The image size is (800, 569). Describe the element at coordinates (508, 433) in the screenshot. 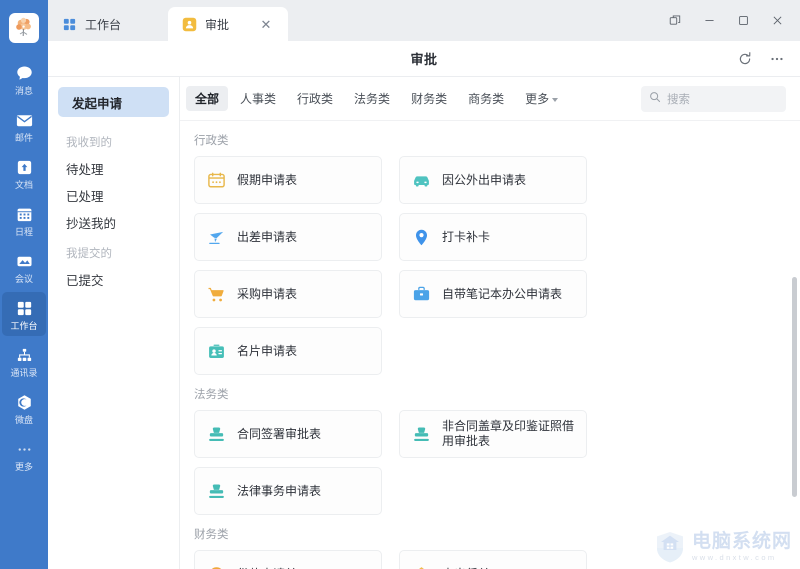

I see `form-card-label: 非合同盖章及印鉴证照借用审批表` at that location.